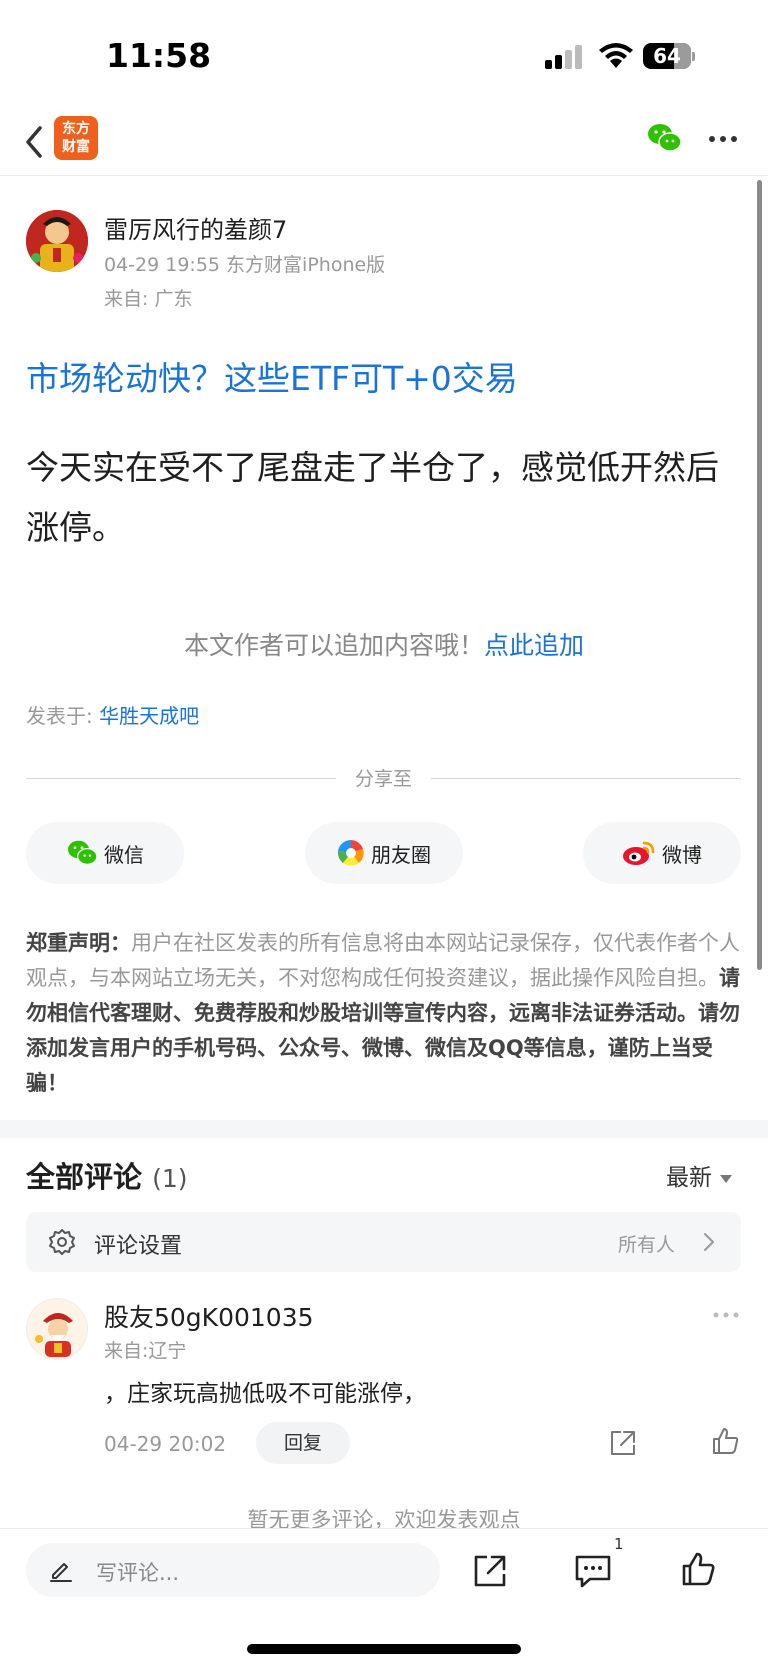  I want to click on share-wechat-button: 微信, so click(105, 853).